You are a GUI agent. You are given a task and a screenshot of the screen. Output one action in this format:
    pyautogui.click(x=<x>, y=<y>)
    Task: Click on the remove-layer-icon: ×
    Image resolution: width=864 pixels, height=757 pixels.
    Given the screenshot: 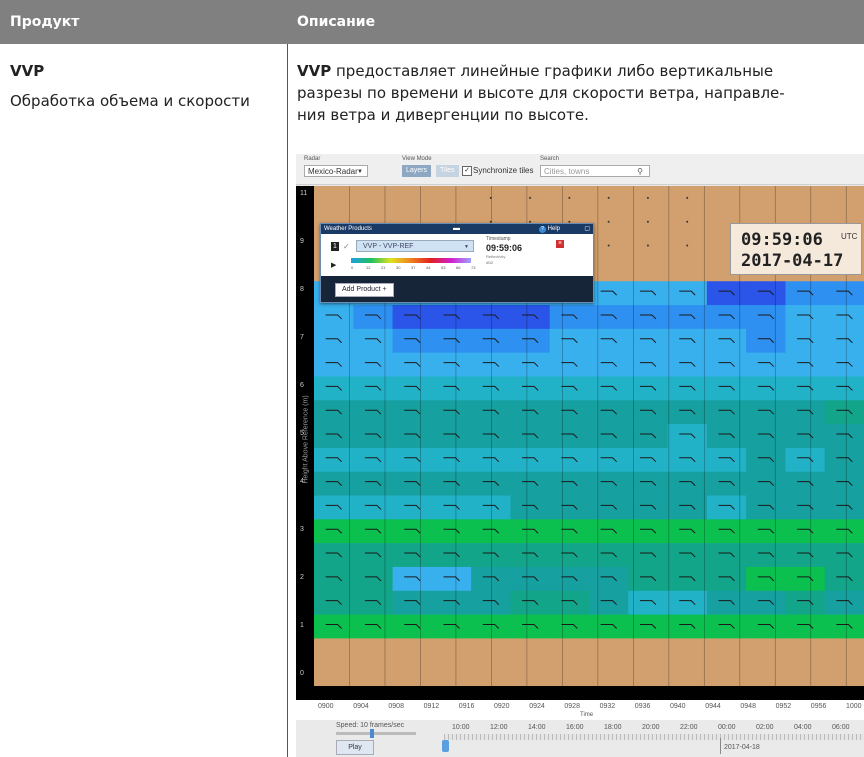 What is the action you would take?
    pyautogui.click(x=560, y=244)
    